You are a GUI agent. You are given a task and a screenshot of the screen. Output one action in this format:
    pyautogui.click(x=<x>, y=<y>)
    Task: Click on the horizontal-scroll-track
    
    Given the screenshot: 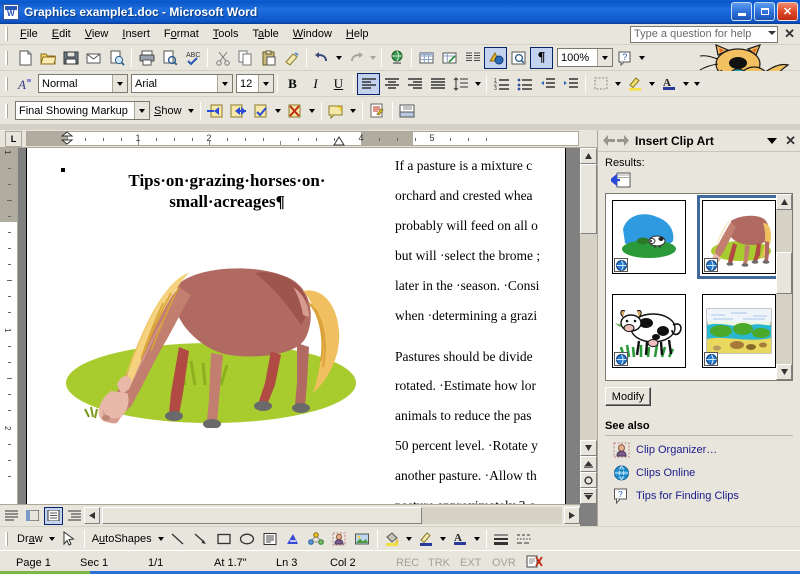 What is the action you would take?
    pyautogui.click(x=332, y=515)
    